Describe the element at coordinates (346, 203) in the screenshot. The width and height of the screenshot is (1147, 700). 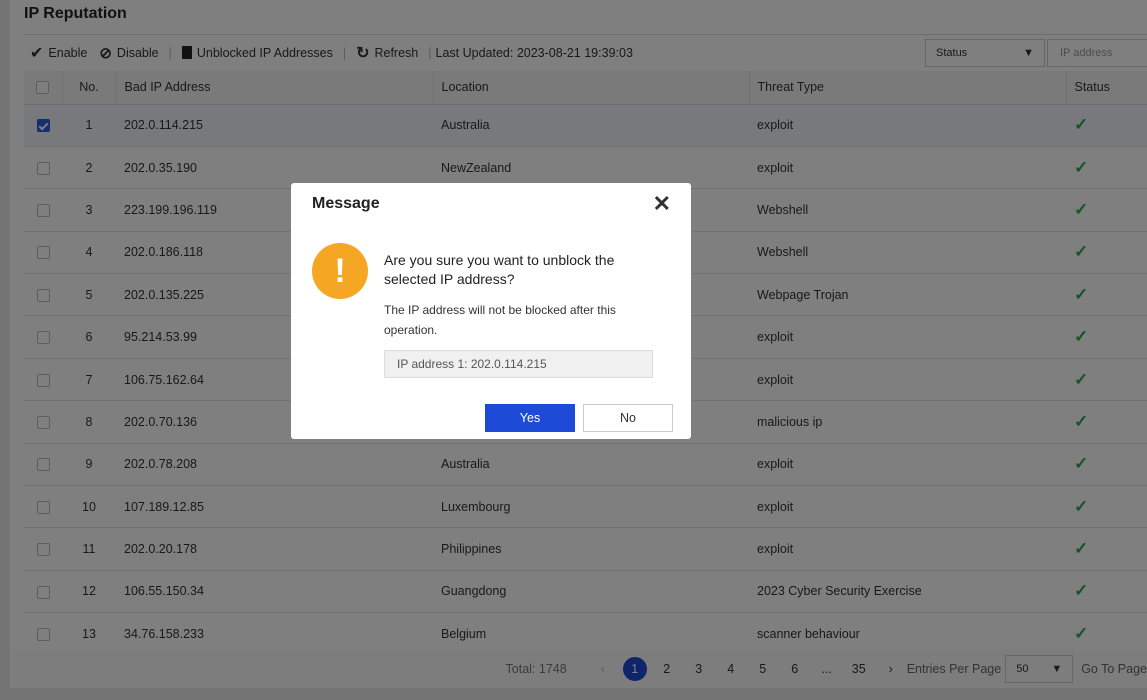
I see `dialog-title: Message` at that location.